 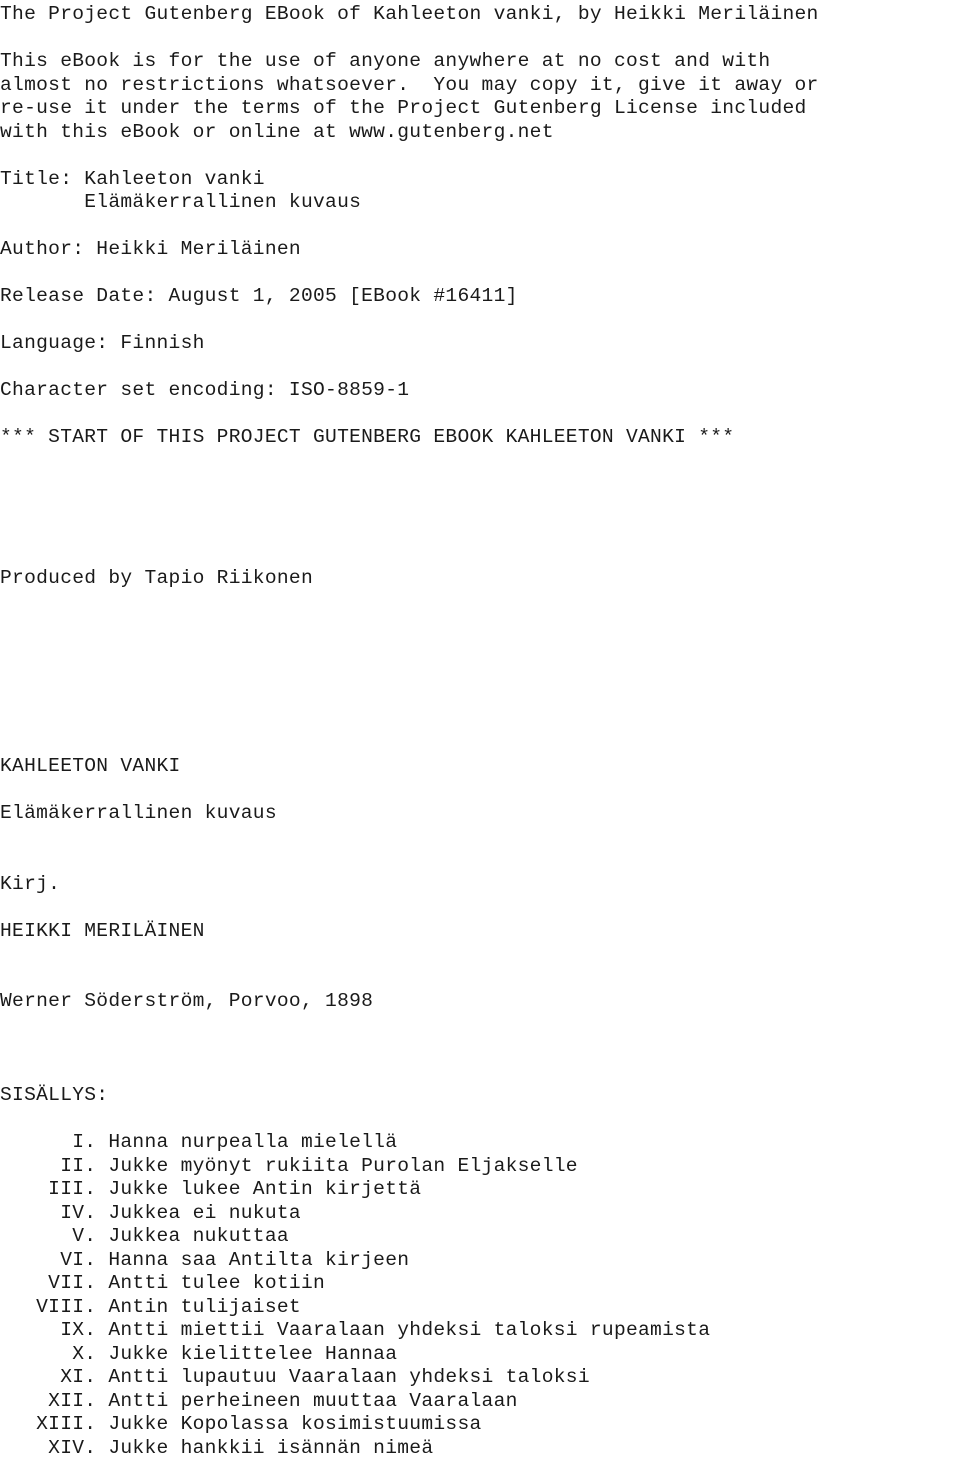 I want to click on byline-label: Kirj., so click(x=30, y=883).